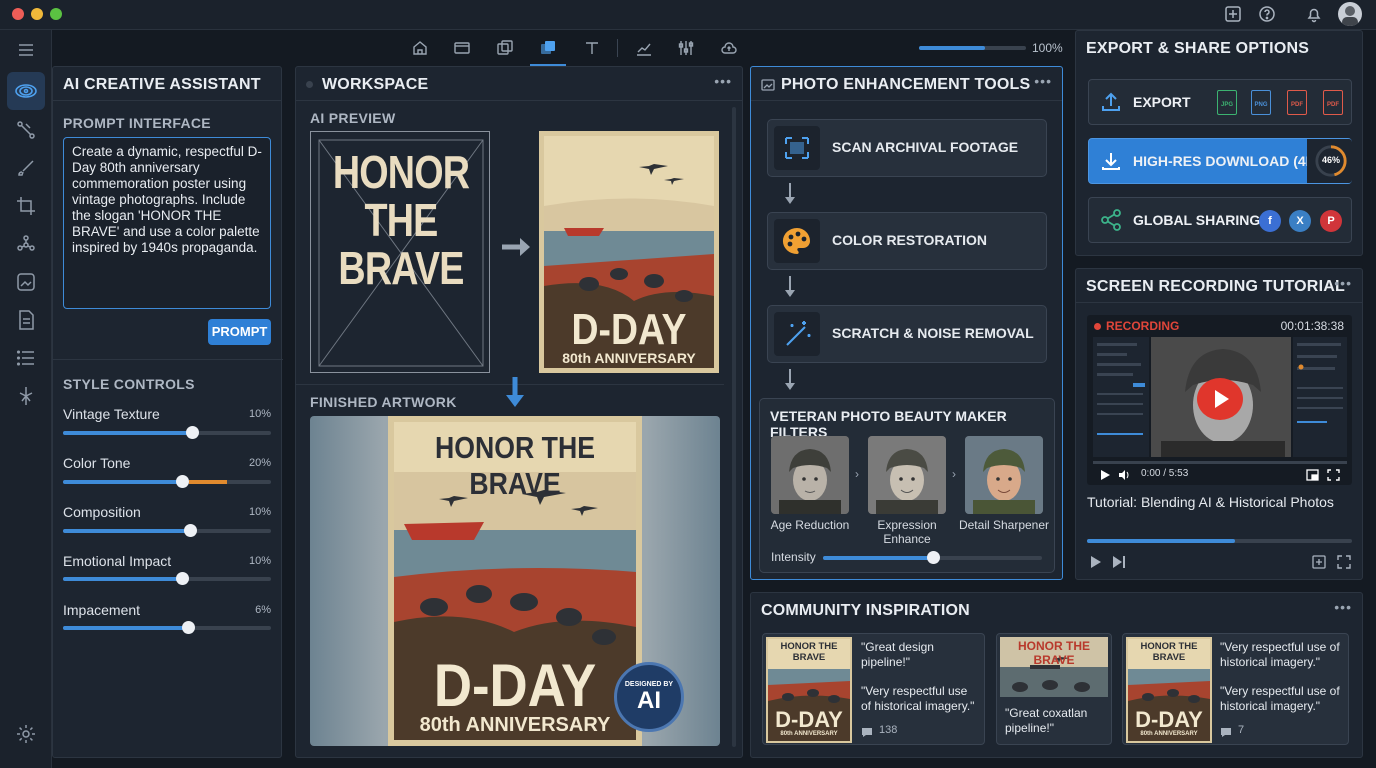 This screenshot has height=768, width=1376. Describe the element at coordinates (857, 474) in the screenshot. I see `chevron-right-icon: ›` at that location.